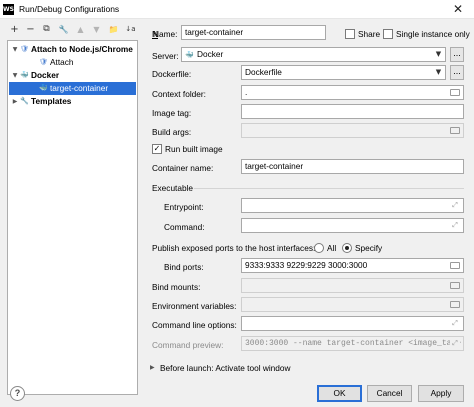 This screenshot has width=474, height=407. I want to click on copy-configuration-button: ⧉, so click(46, 29).